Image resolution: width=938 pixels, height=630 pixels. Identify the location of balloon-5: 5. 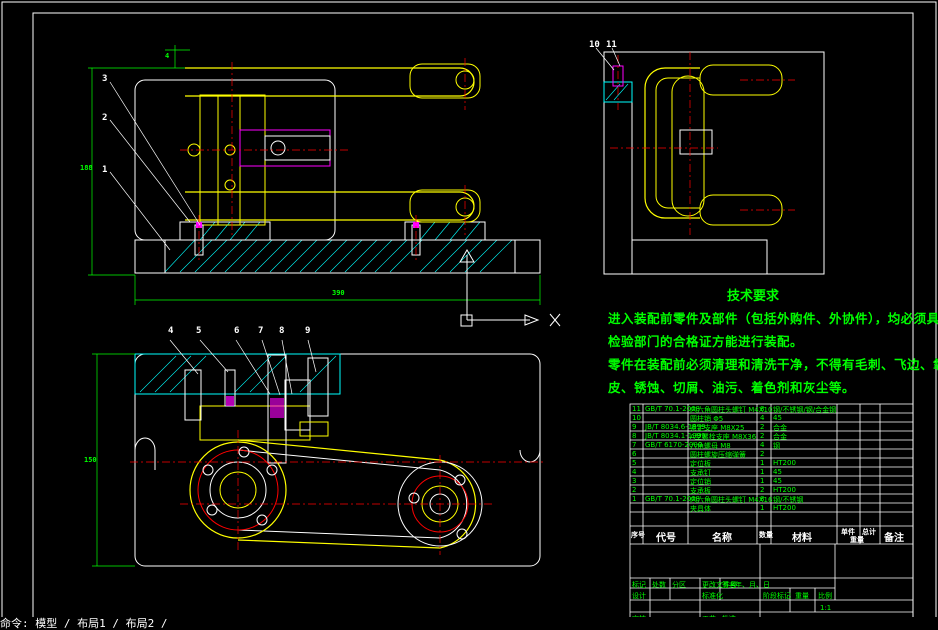
(199, 331).